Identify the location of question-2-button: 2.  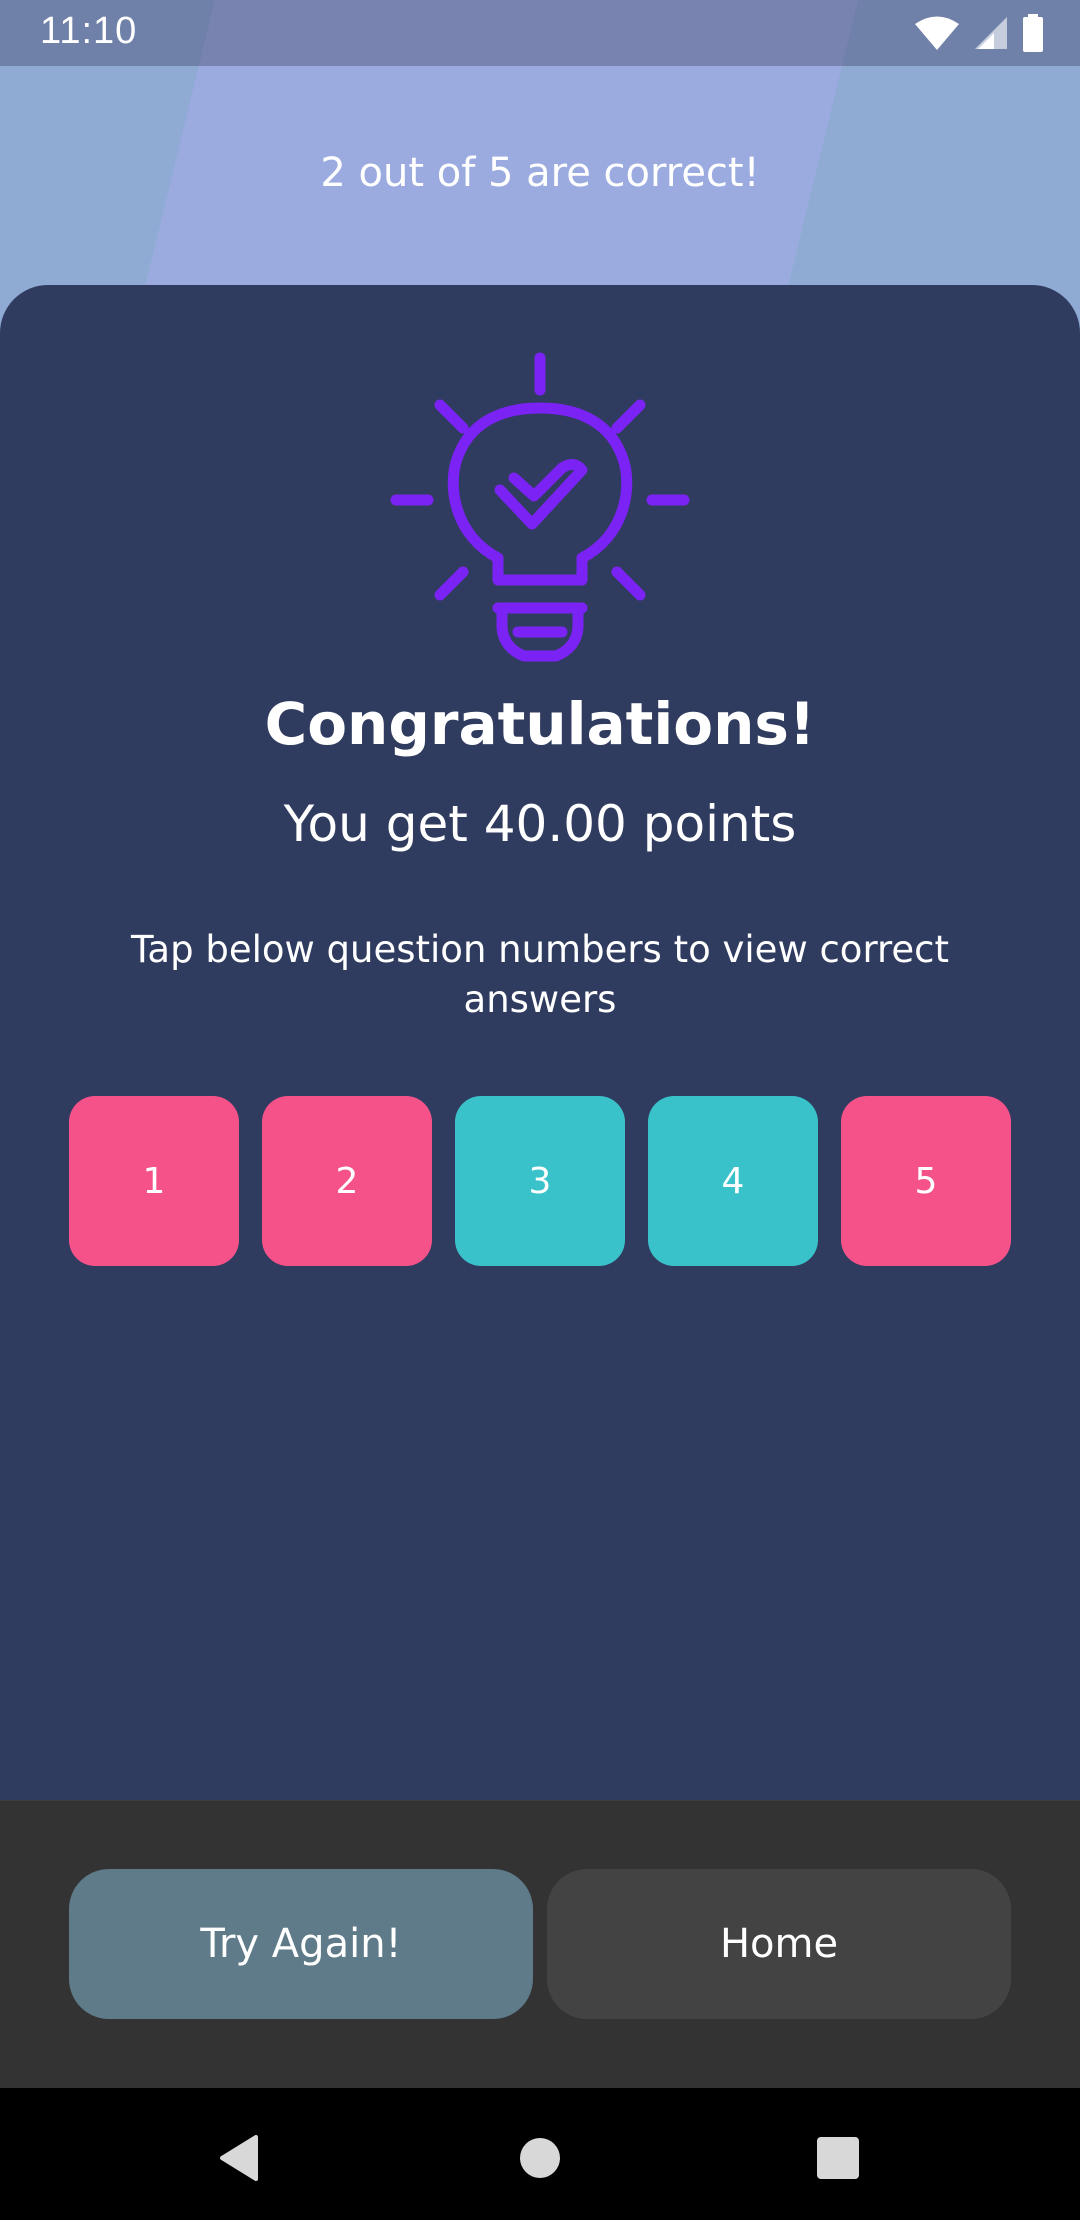
(347, 1181).